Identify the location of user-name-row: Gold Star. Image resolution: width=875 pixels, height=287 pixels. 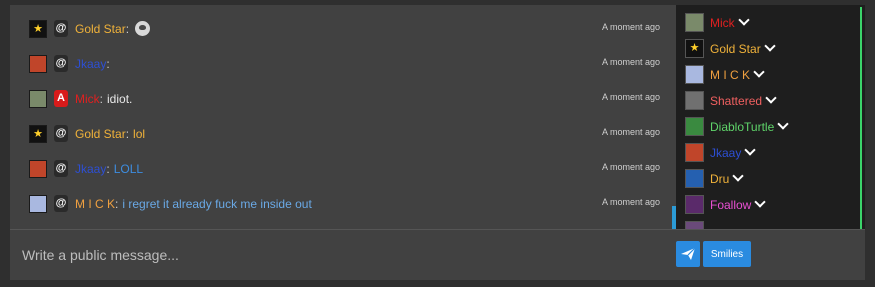
(743, 48).